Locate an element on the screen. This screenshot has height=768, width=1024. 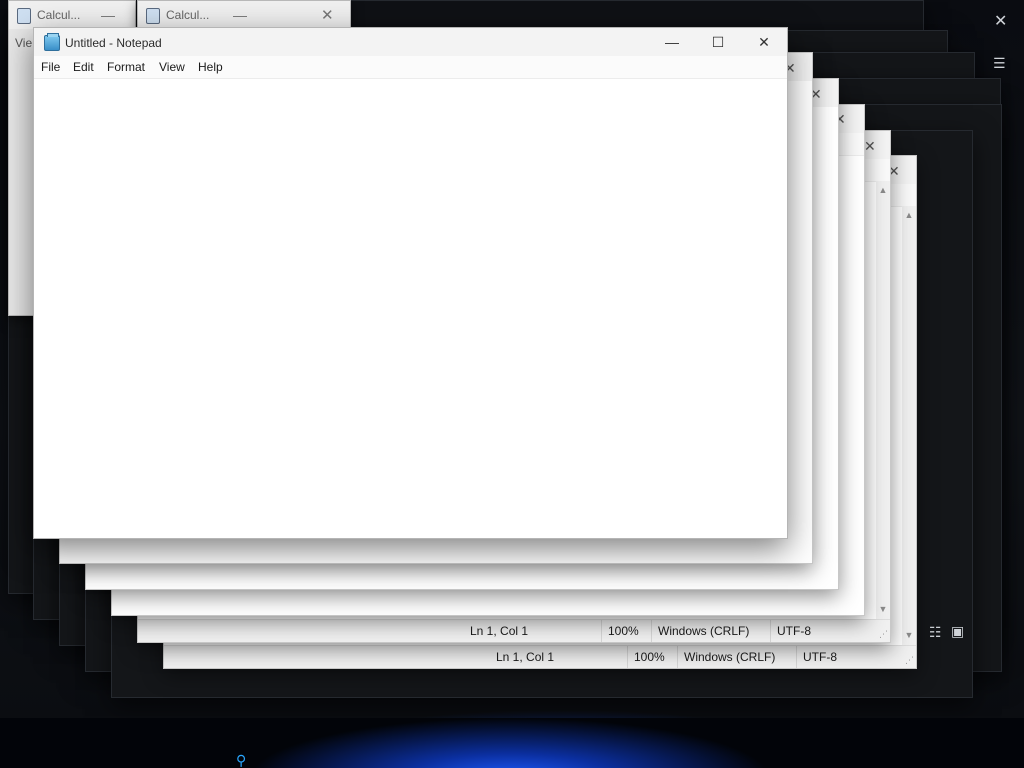
maximize-button: ☐ is located at coordinates (718, 42).